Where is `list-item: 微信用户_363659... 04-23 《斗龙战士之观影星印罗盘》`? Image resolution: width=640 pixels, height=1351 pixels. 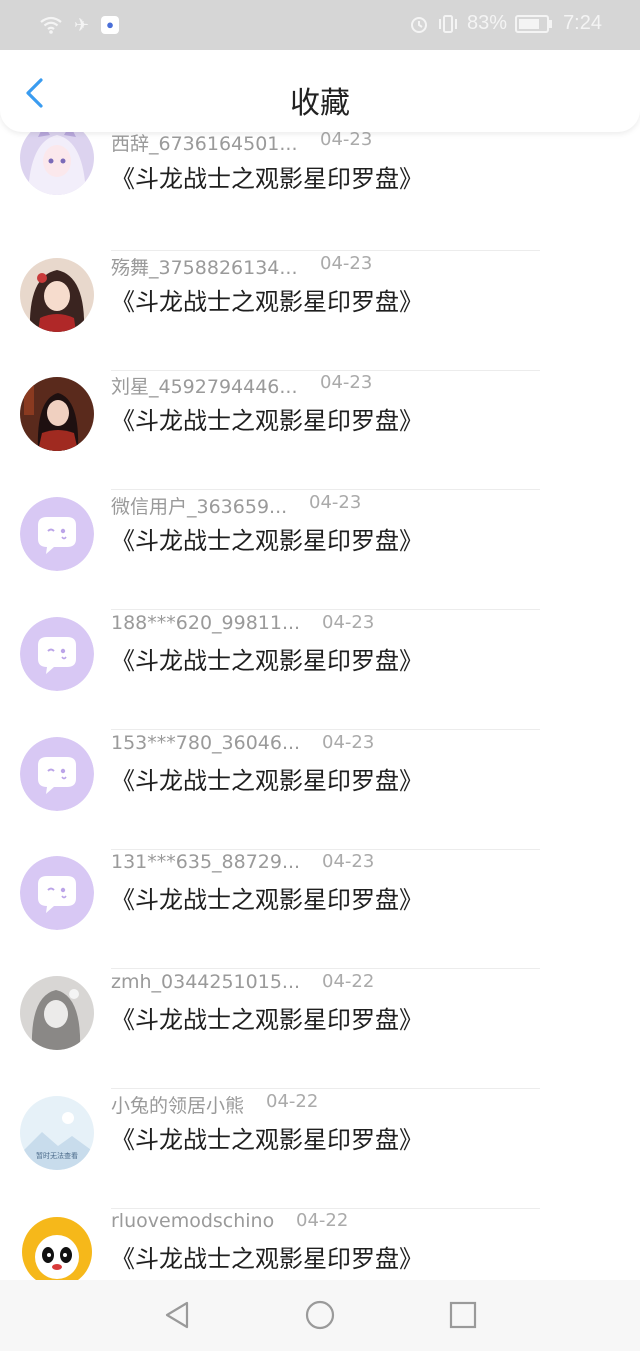 list-item: 微信用户_363659... 04-23 《斗龙战士之观影星印罗盘》 is located at coordinates (320, 550).